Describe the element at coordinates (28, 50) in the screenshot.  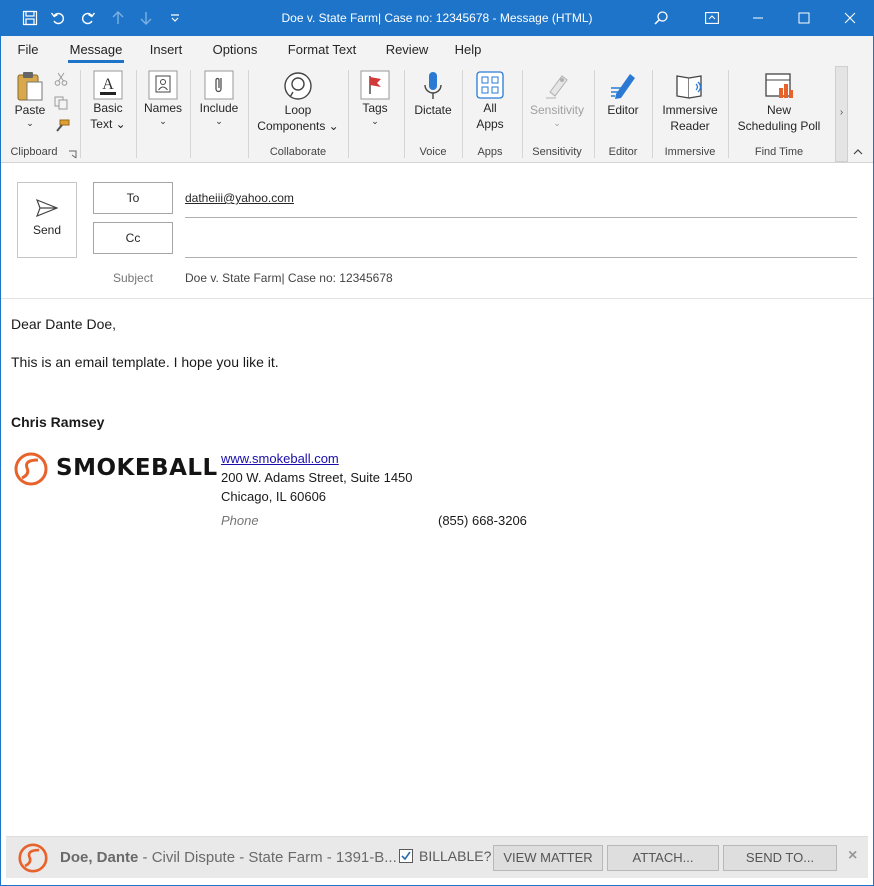
I see `tab-file: File` at that location.